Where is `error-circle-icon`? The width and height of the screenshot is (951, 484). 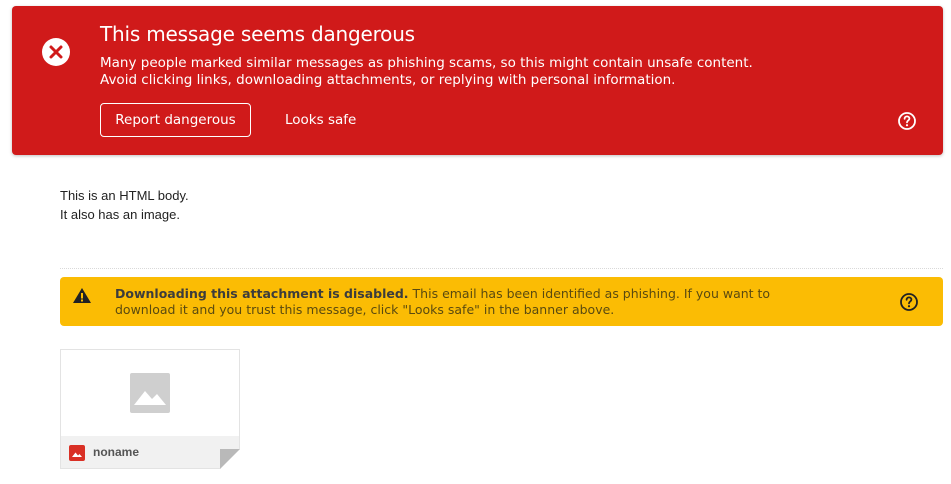
error-circle-icon is located at coordinates (56, 52).